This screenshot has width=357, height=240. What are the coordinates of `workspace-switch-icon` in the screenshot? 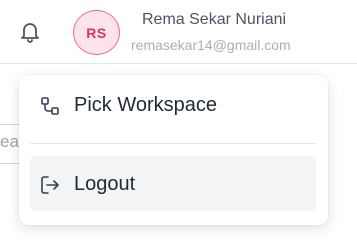 It's located at (50, 106).